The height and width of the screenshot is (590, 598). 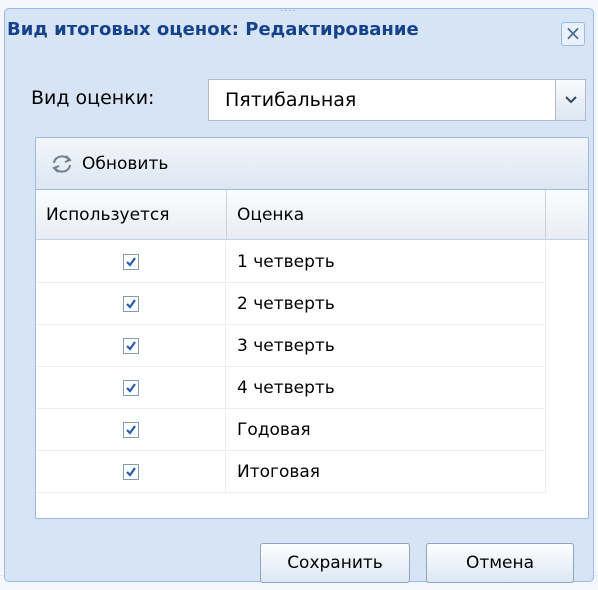 I want to click on table-row: 4 четверть, so click(x=291, y=388).